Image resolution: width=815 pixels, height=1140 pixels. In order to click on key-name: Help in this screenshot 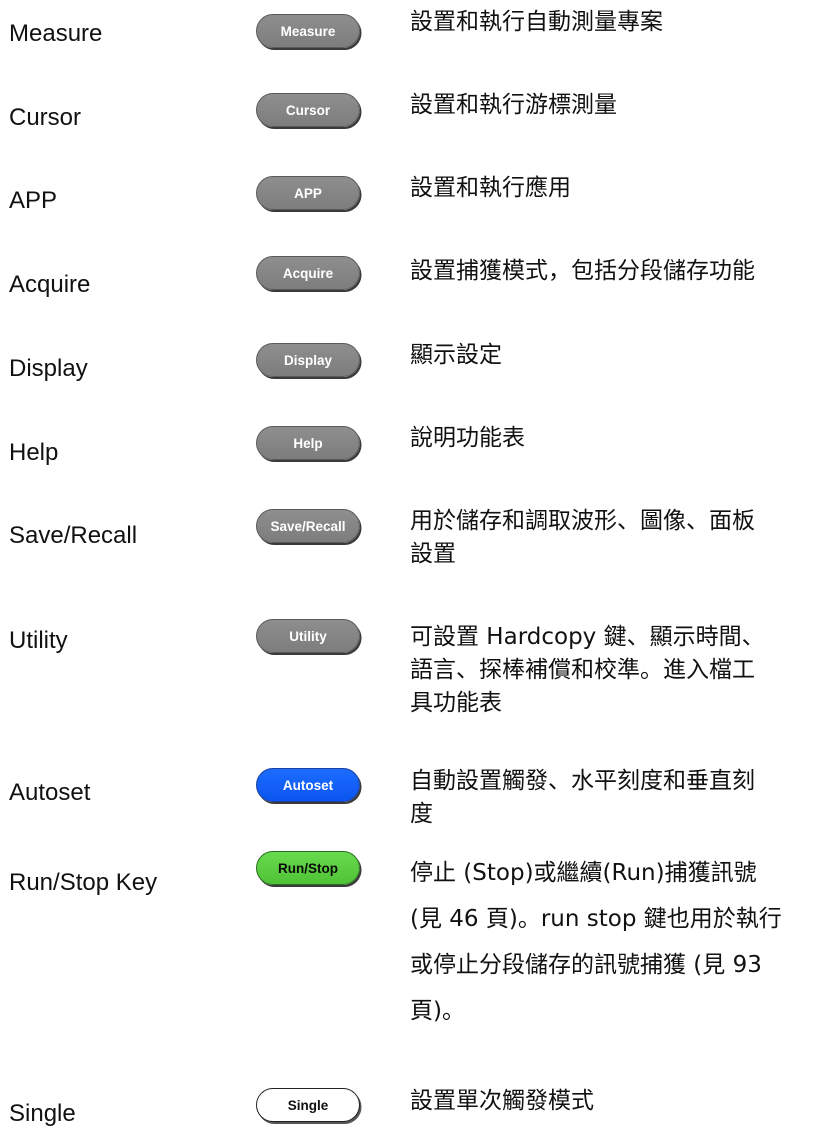, I will do `click(34, 452)`.